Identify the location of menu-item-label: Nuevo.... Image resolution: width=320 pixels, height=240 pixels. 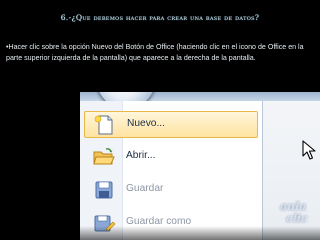
(146, 123).